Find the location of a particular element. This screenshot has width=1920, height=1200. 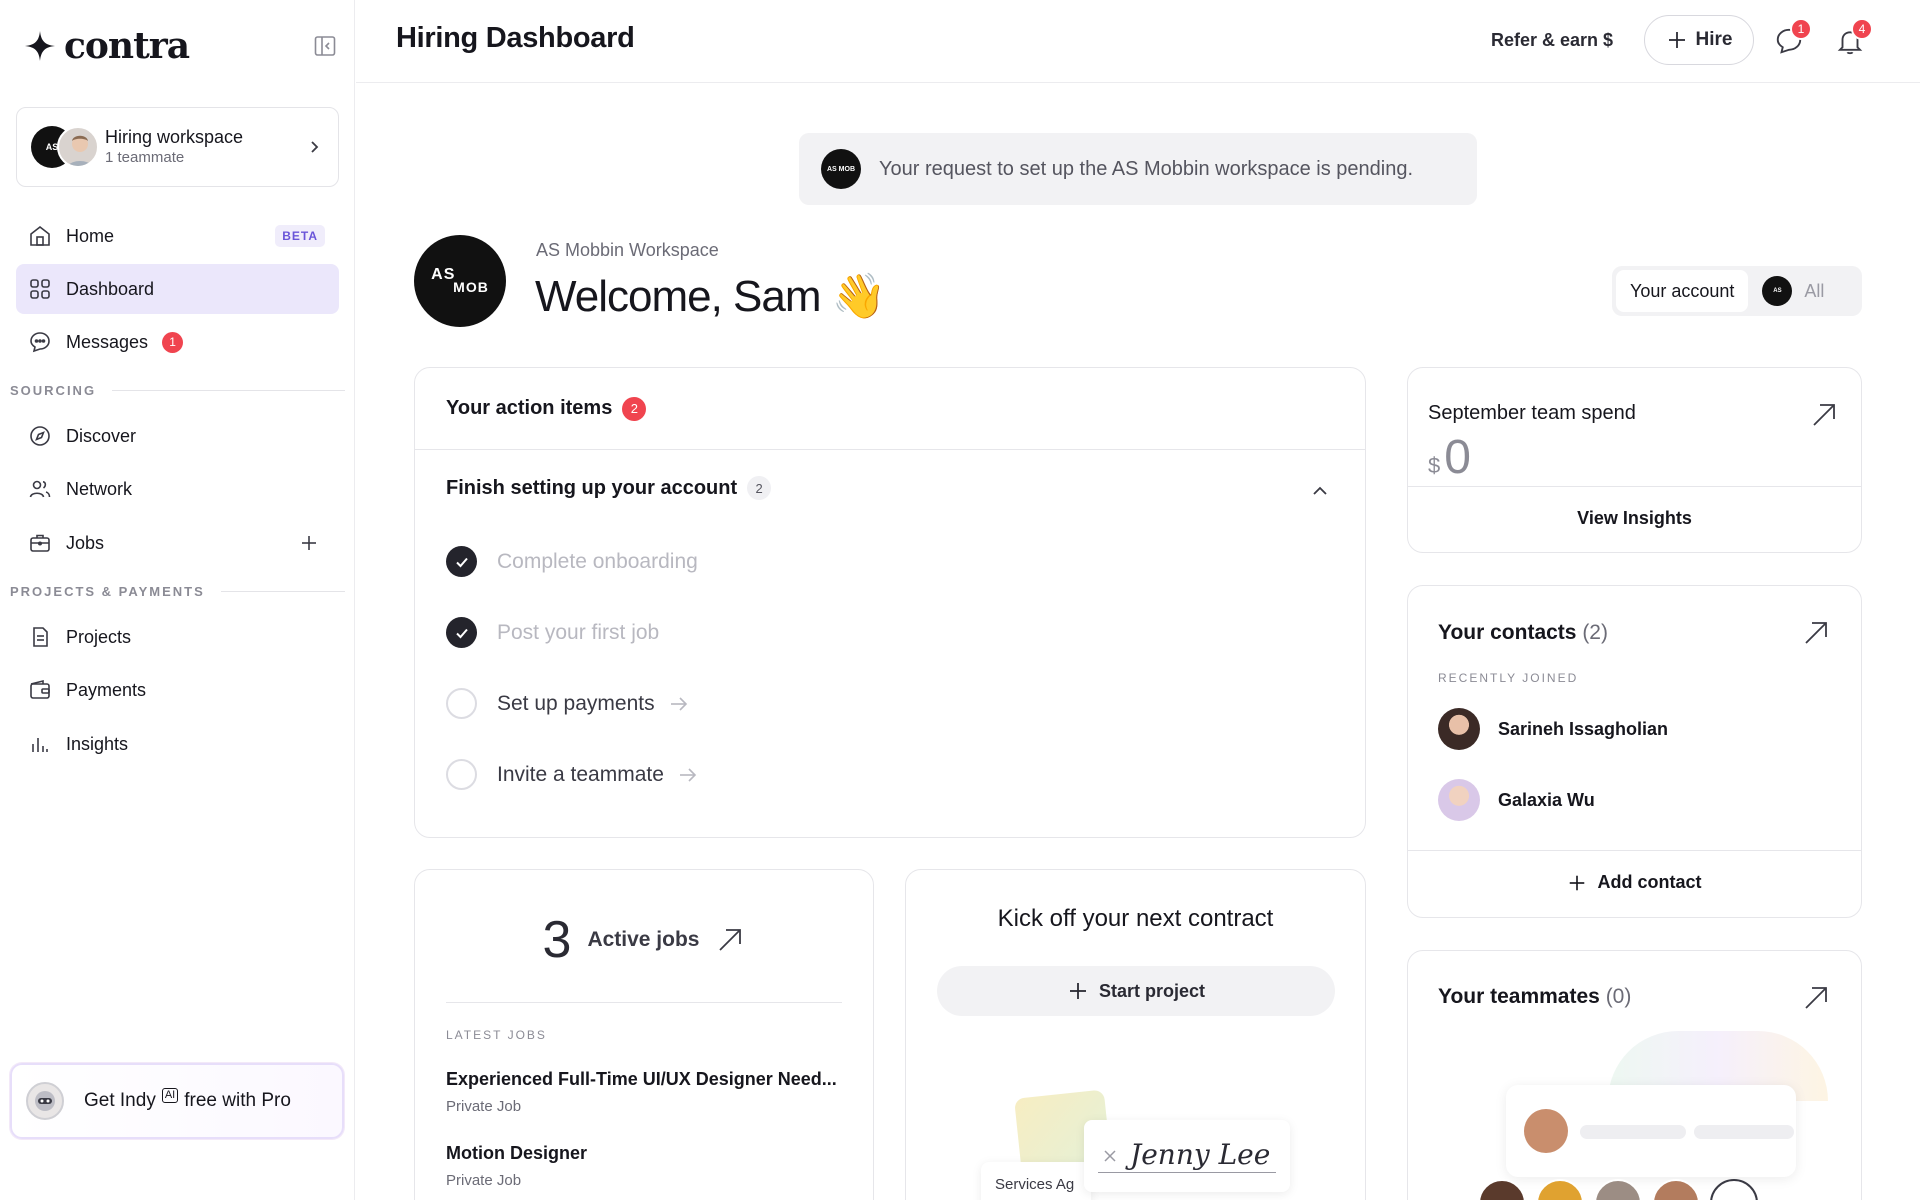

start-project-button: Start project is located at coordinates (1136, 991).